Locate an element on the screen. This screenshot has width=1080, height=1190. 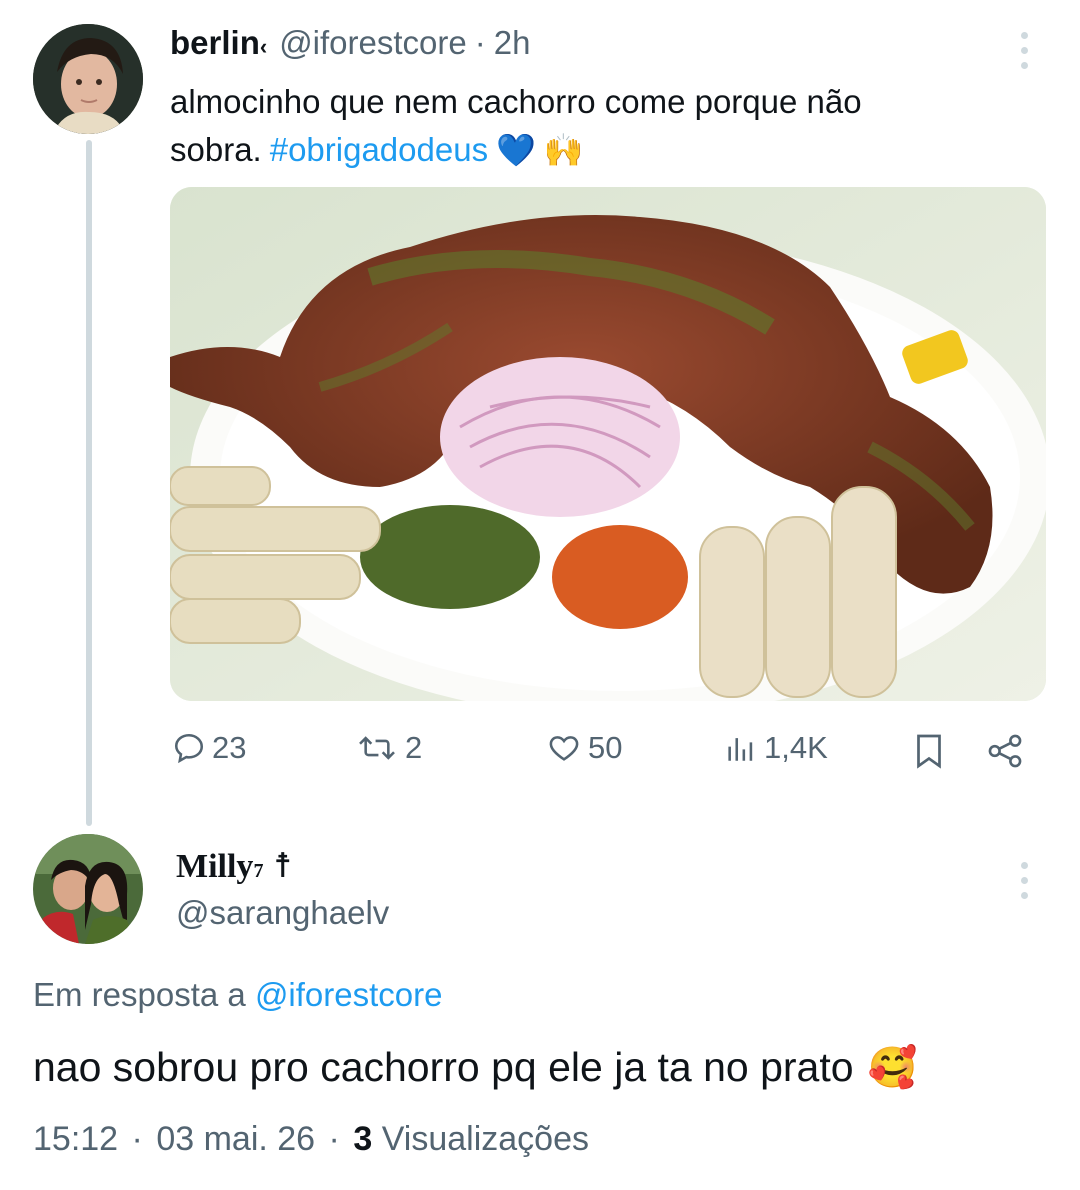
raising-hands-icon: 🙌 is located at coordinates (563, 150).